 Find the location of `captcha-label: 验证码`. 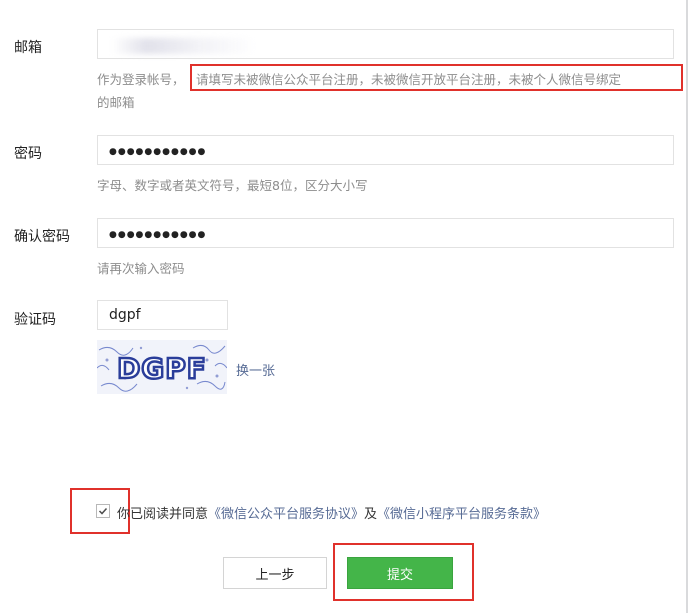

captcha-label: 验证码 is located at coordinates (35, 320).